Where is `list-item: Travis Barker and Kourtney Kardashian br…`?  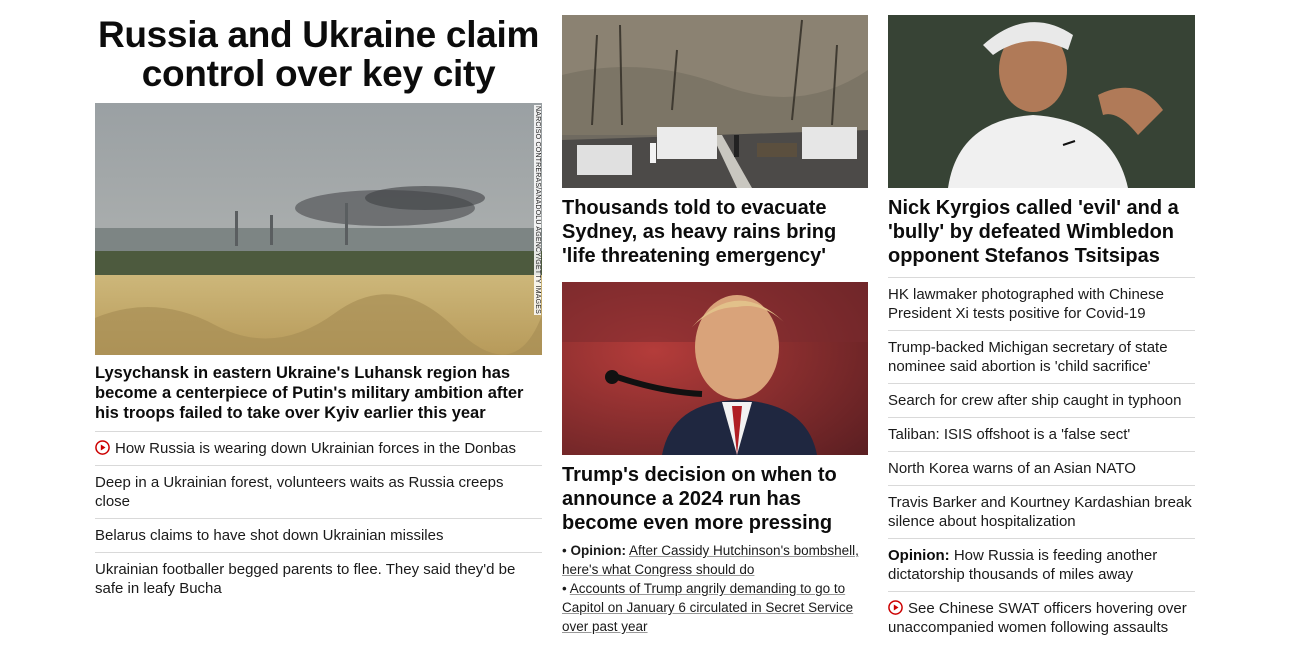 list-item: Travis Barker and Kourtney Kardashian br… is located at coordinates (1041, 511).